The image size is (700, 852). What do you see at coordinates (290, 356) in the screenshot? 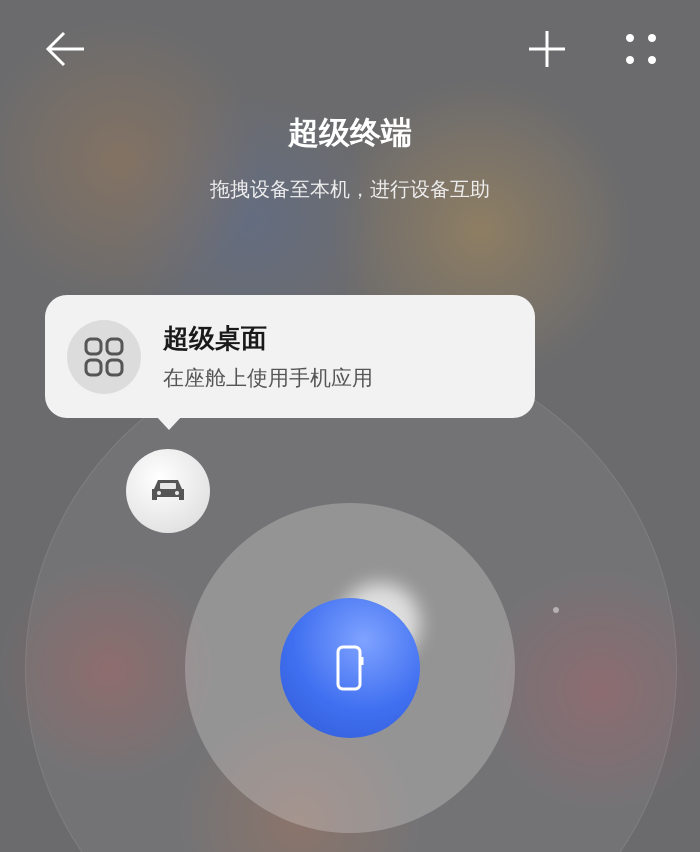
I see `popup-card: 超级桌面 在座舱上使用手机应用` at bounding box center [290, 356].